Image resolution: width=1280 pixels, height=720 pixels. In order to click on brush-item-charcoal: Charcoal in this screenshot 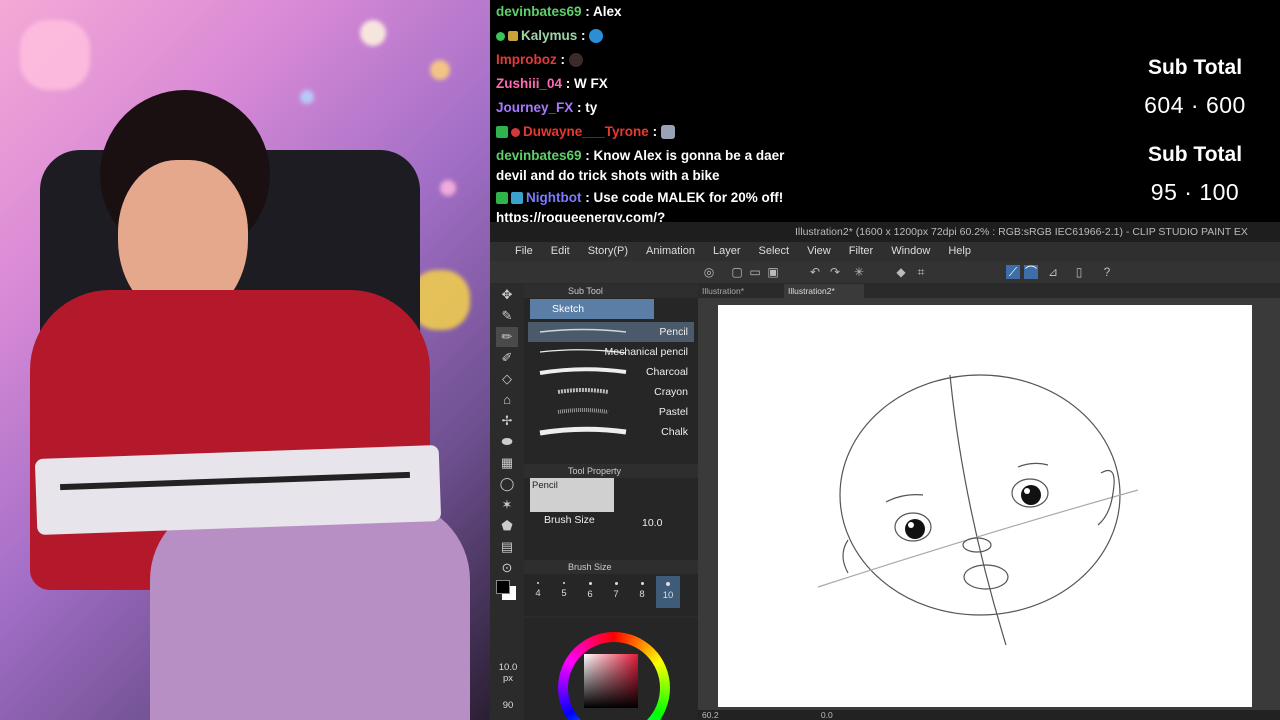, I will do `click(611, 372)`.